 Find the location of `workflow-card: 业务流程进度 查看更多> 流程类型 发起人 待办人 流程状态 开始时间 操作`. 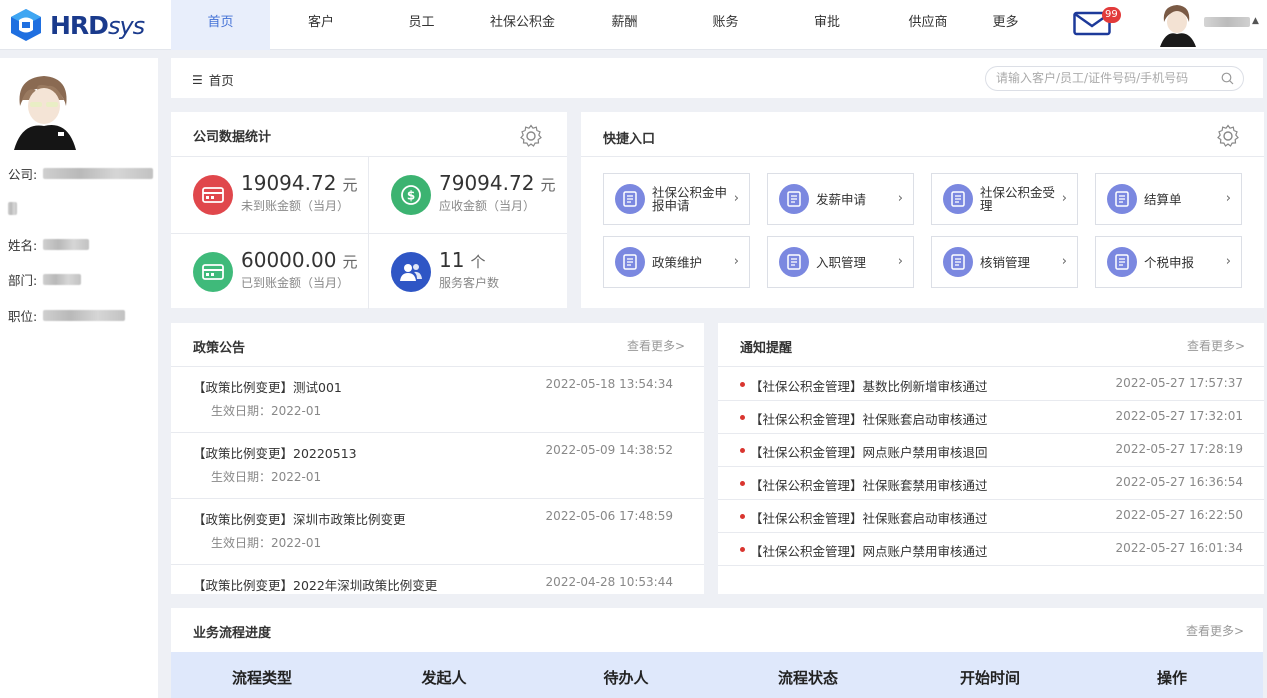

workflow-card: 业务流程进度 查看更多> 流程类型 发起人 待办人 流程状态 开始时间 操作 is located at coordinates (717, 653).